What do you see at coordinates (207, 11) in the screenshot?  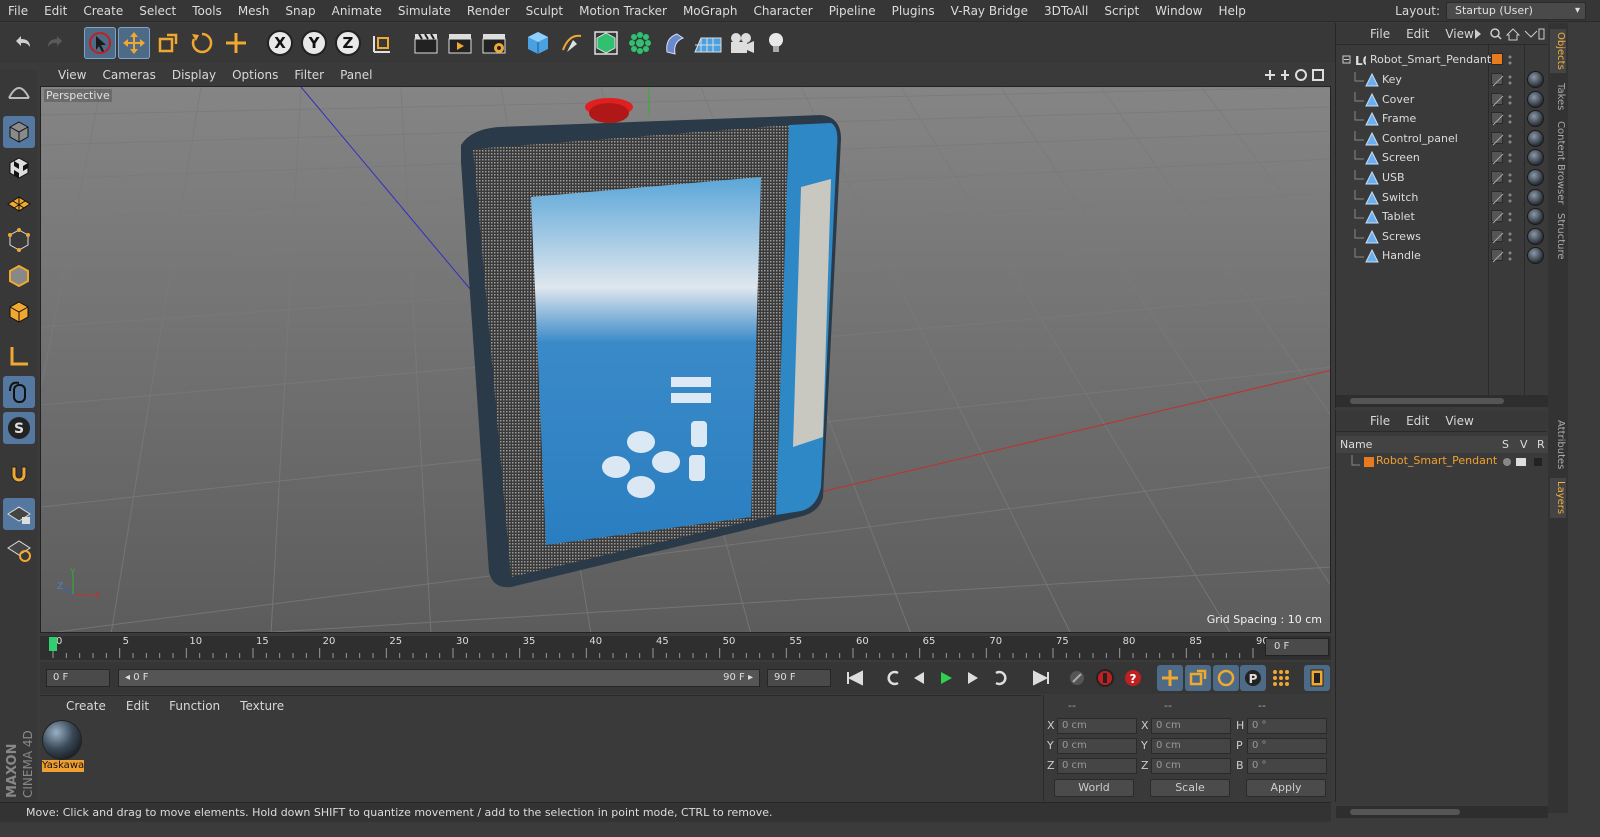 I see `menu-tools: Tools` at bounding box center [207, 11].